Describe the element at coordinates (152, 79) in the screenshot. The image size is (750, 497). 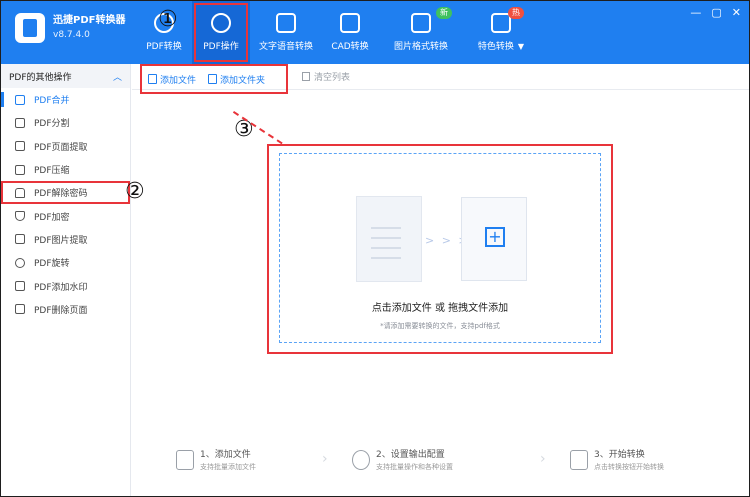
I see `add-file-icon` at that location.